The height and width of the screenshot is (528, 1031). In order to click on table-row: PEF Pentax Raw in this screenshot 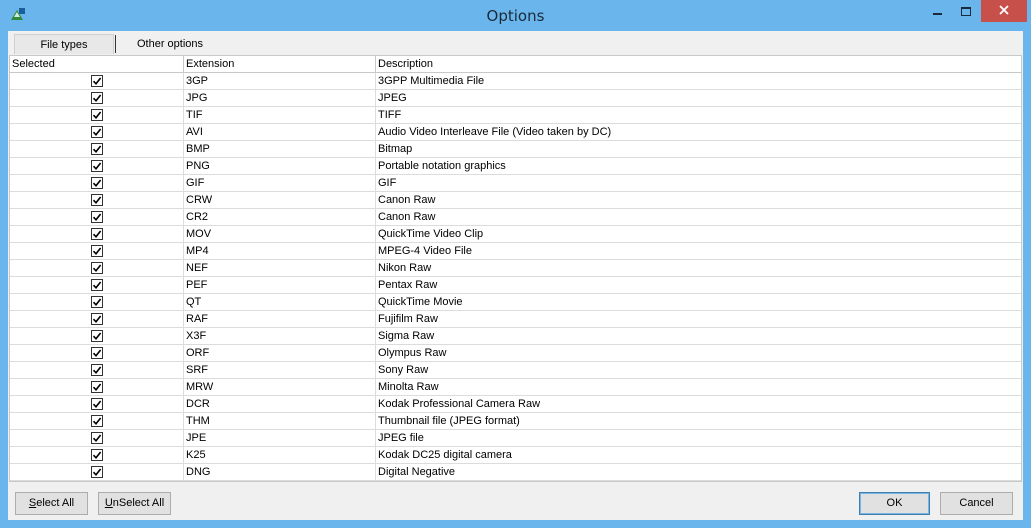, I will do `click(515, 285)`.